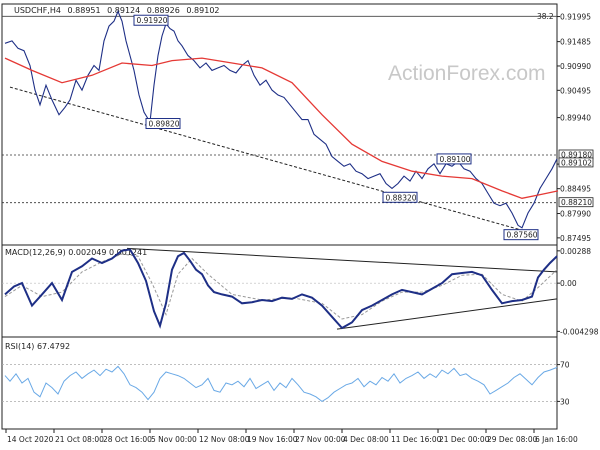 This screenshot has width=600, height=450. Describe the element at coordinates (401, 197) in the screenshot. I see `annotation-label: 0.88320` at that location.